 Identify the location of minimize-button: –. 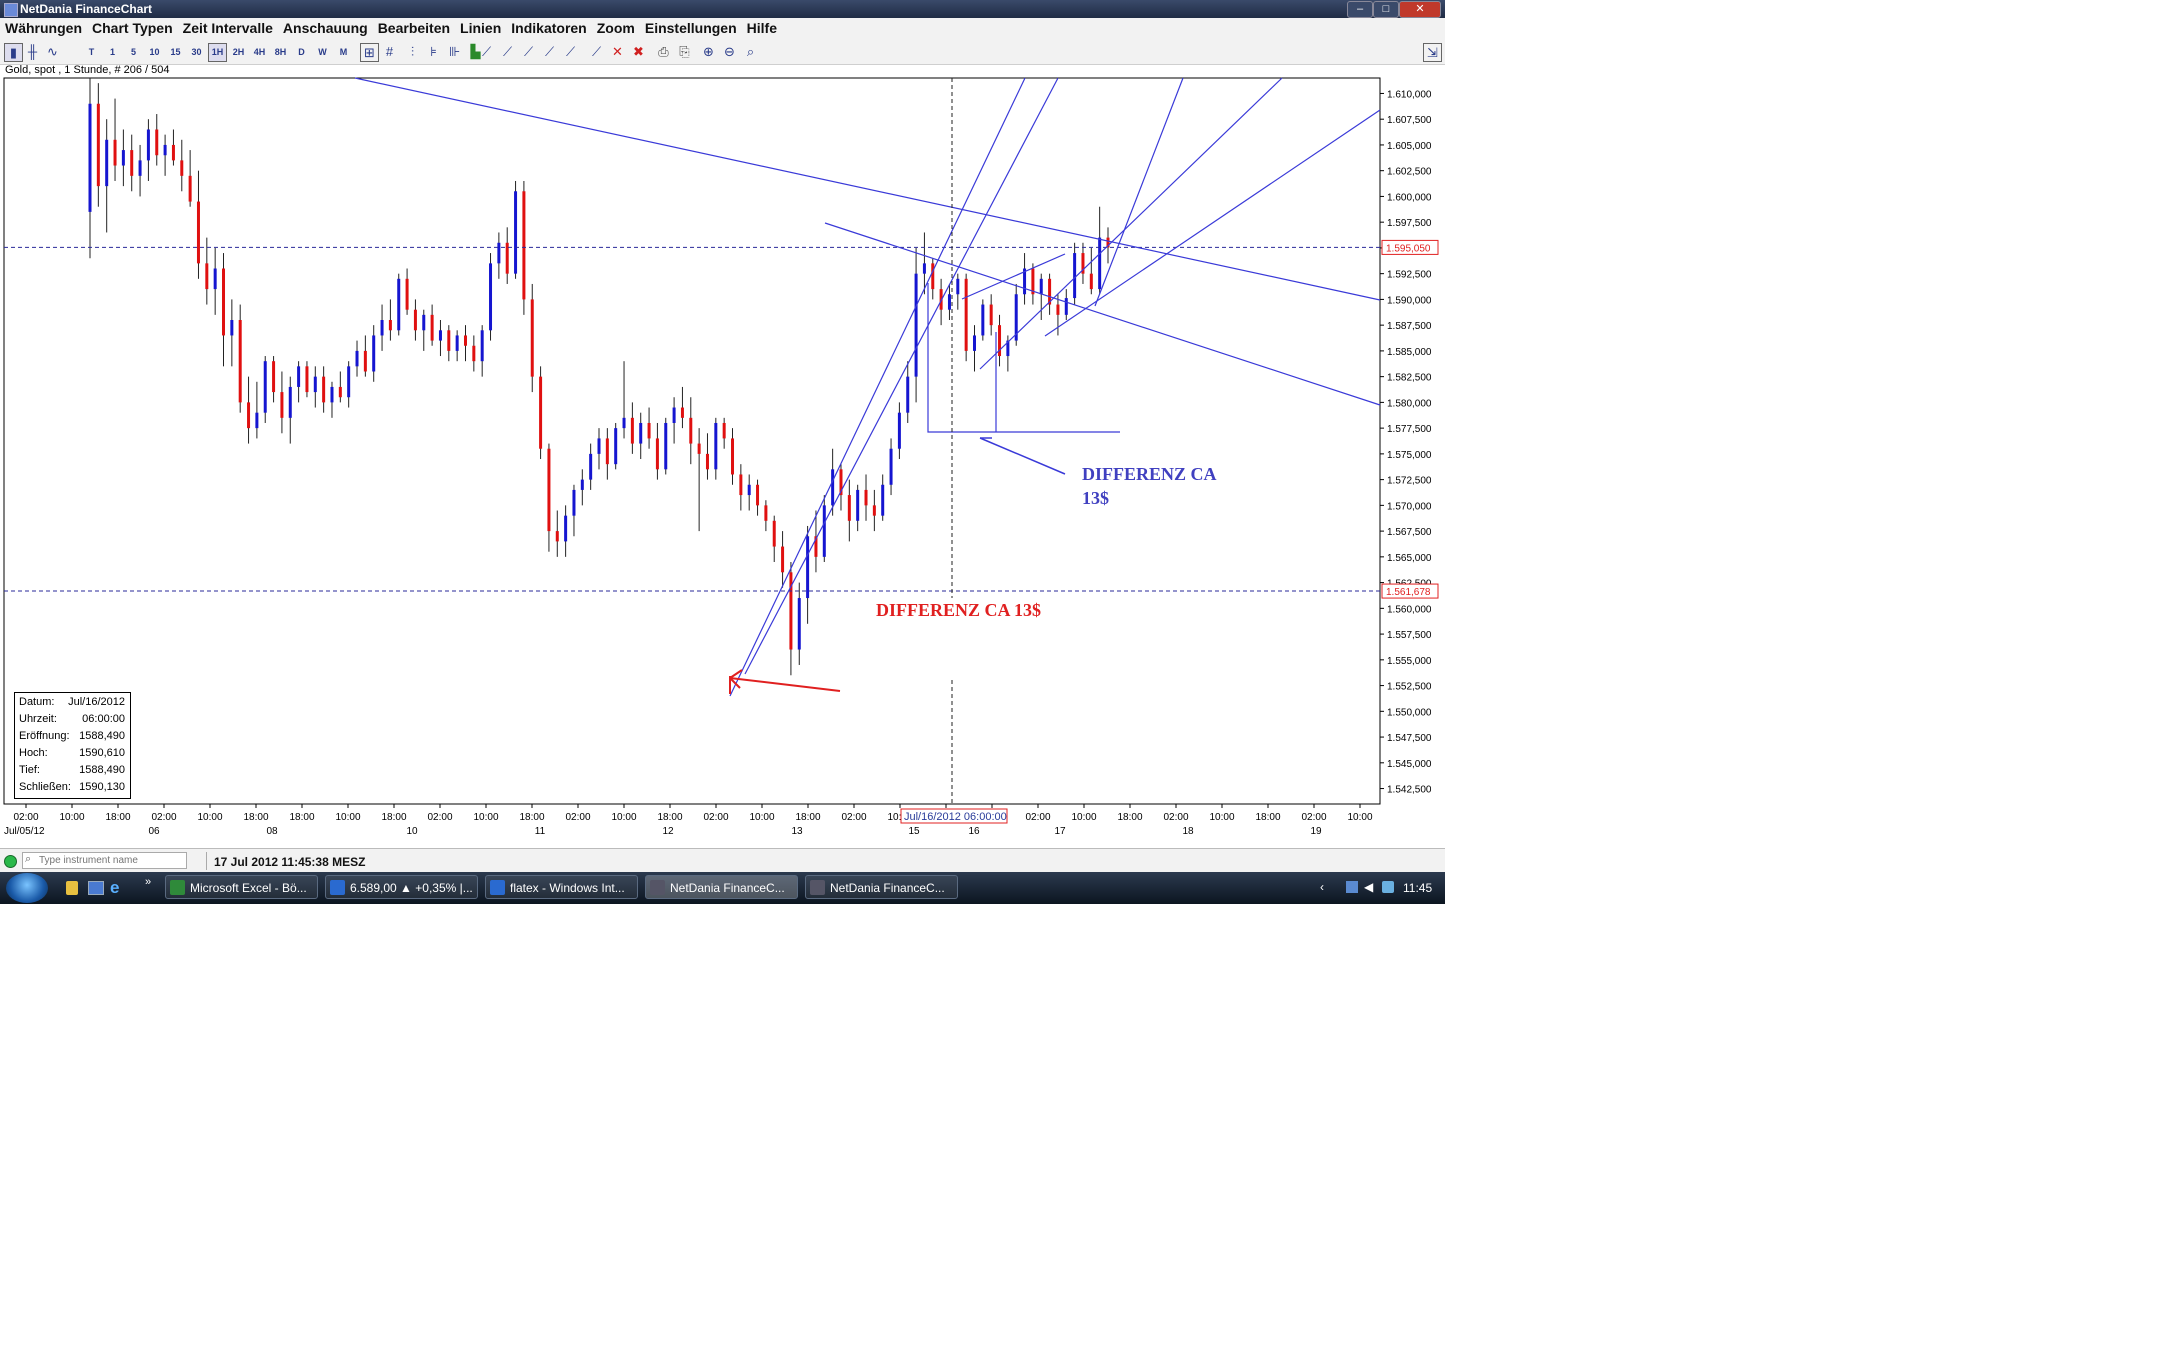
(1360, 9).